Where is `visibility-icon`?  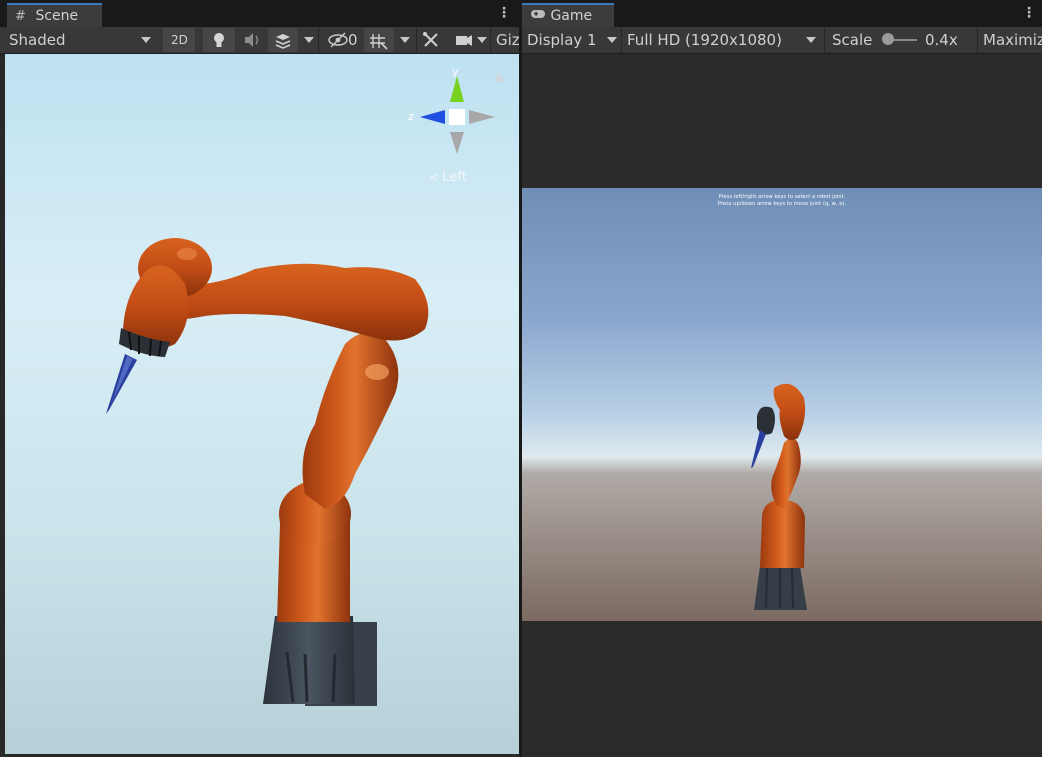 visibility-icon is located at coordinates (338, 40).